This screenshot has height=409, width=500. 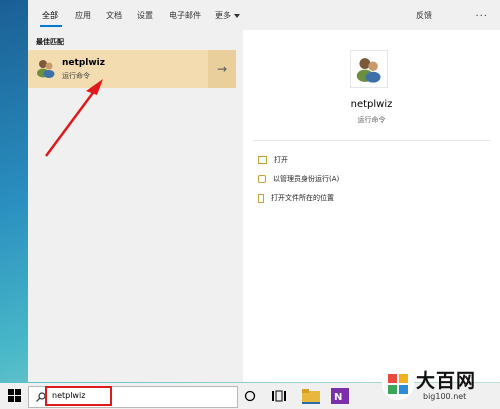 What do you see at coordinates (279, 396) in the screenshot?
I see `task-view-icon` at bounding box center [279, 396].